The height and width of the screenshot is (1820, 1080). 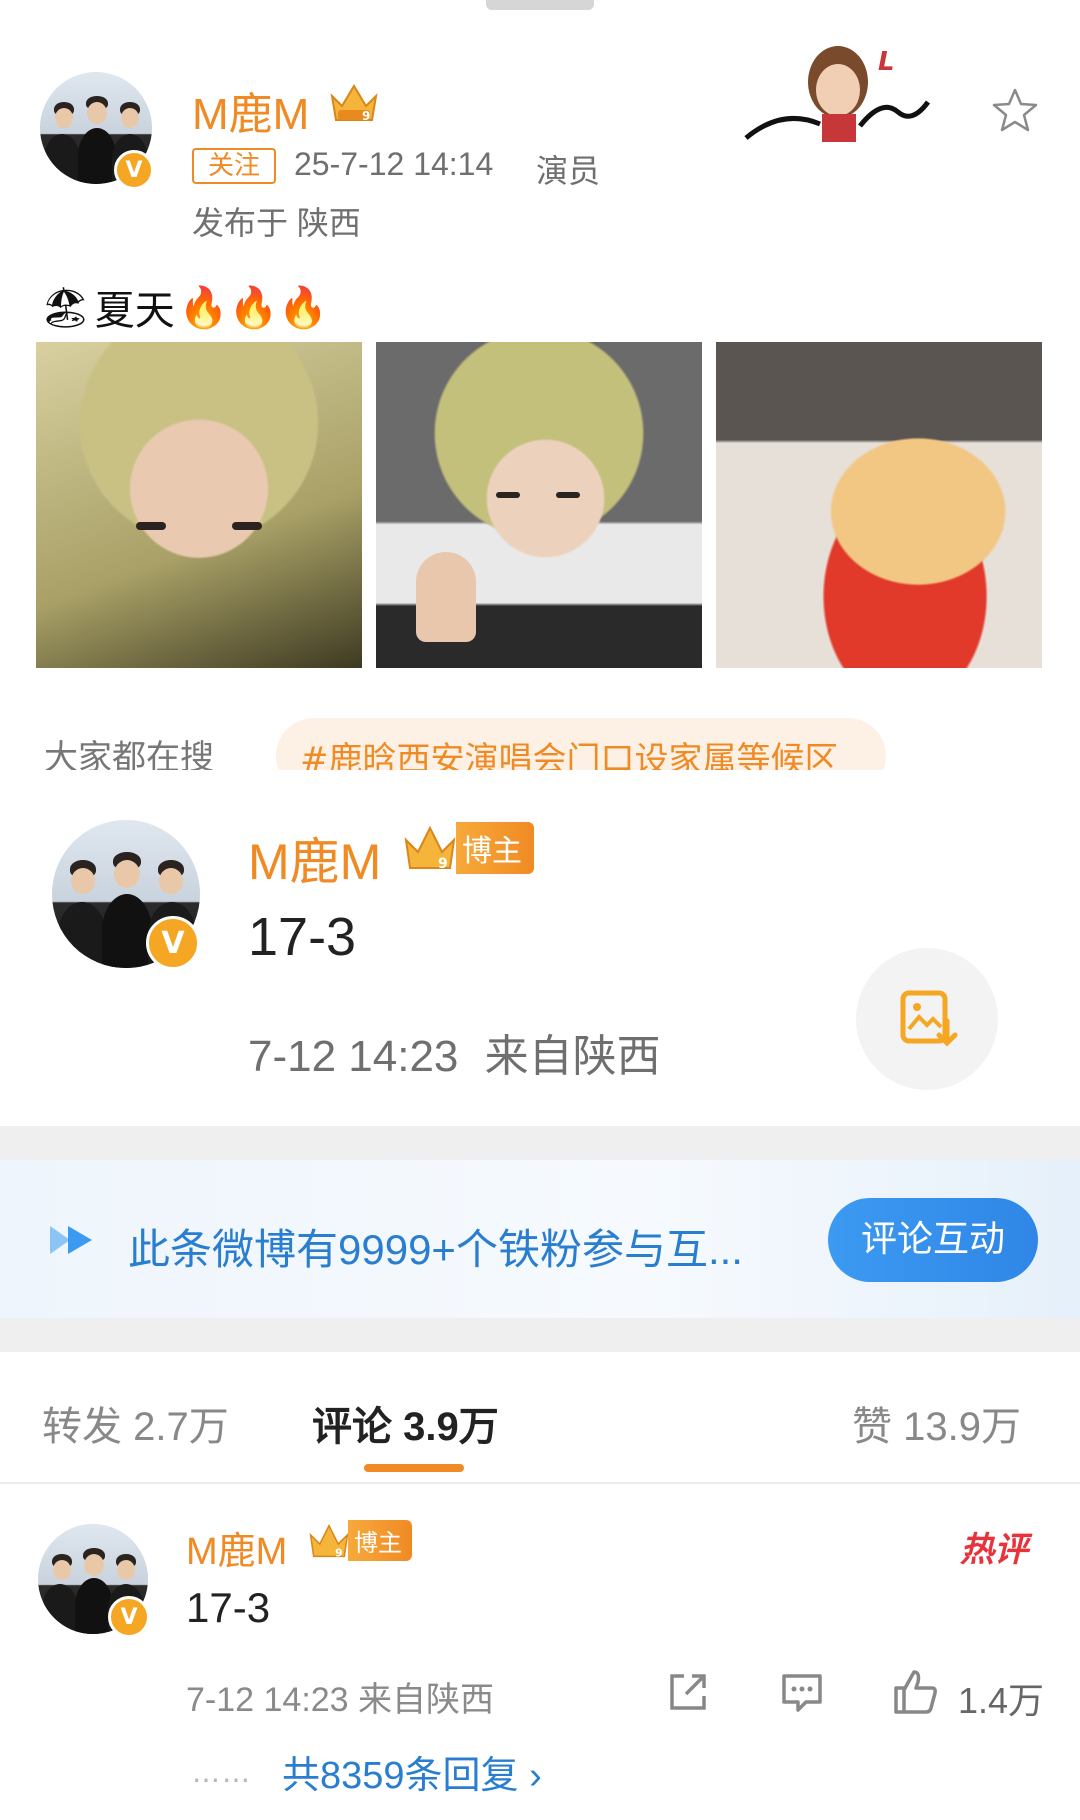 I want to click on comment-author: M鹿M, so click(x=236, y=1547).